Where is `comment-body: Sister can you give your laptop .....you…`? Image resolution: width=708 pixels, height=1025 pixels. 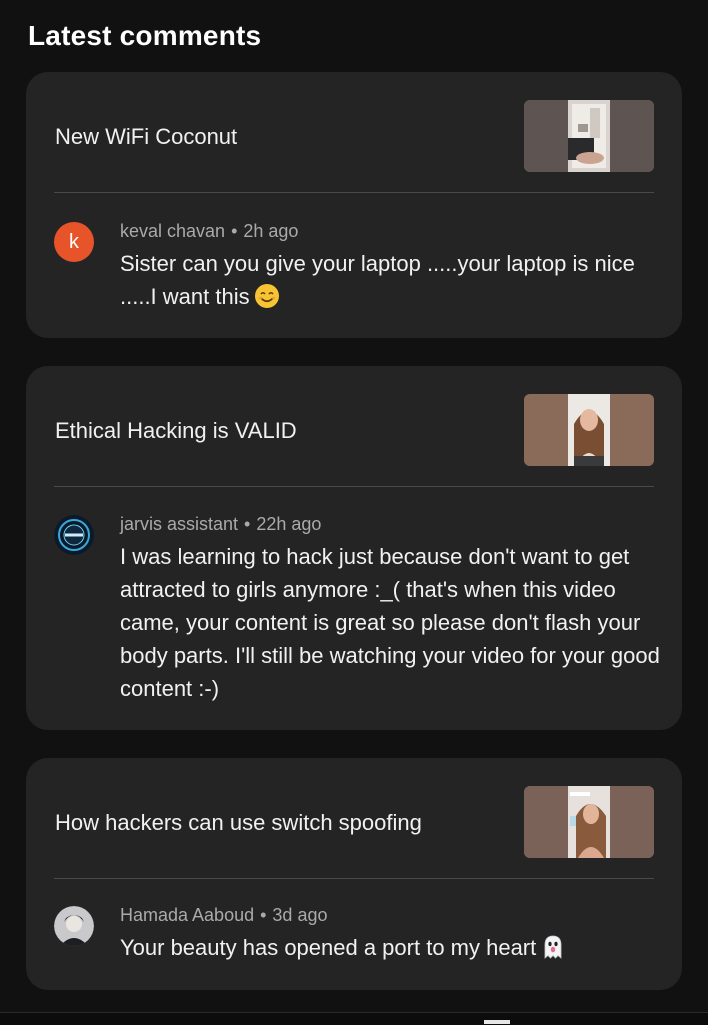
comment-body: Sister can you give your laptop .....you… is located at coordinates (377, 280).